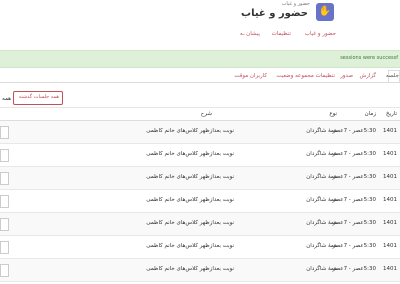 Image resolution: width=400 pixels, height=284 pixels. What do you see at coordinates (7, 99) in the screenshot?
I see `filter-label: همه` at bounding box center [7, 99].